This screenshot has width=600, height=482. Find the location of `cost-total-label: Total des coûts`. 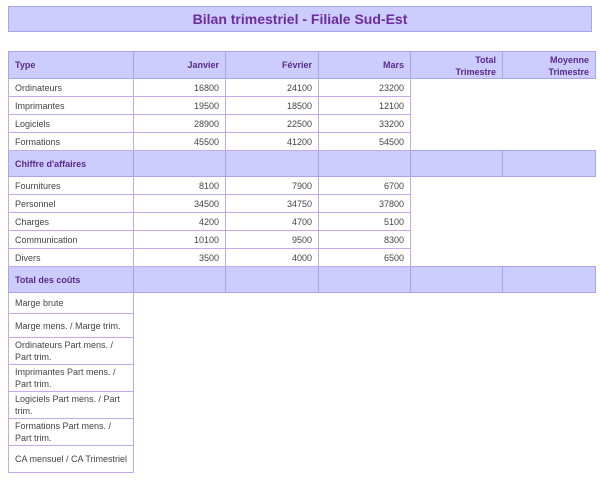

cost-total-label: Total des coûts is located at coordinates (71, 279).